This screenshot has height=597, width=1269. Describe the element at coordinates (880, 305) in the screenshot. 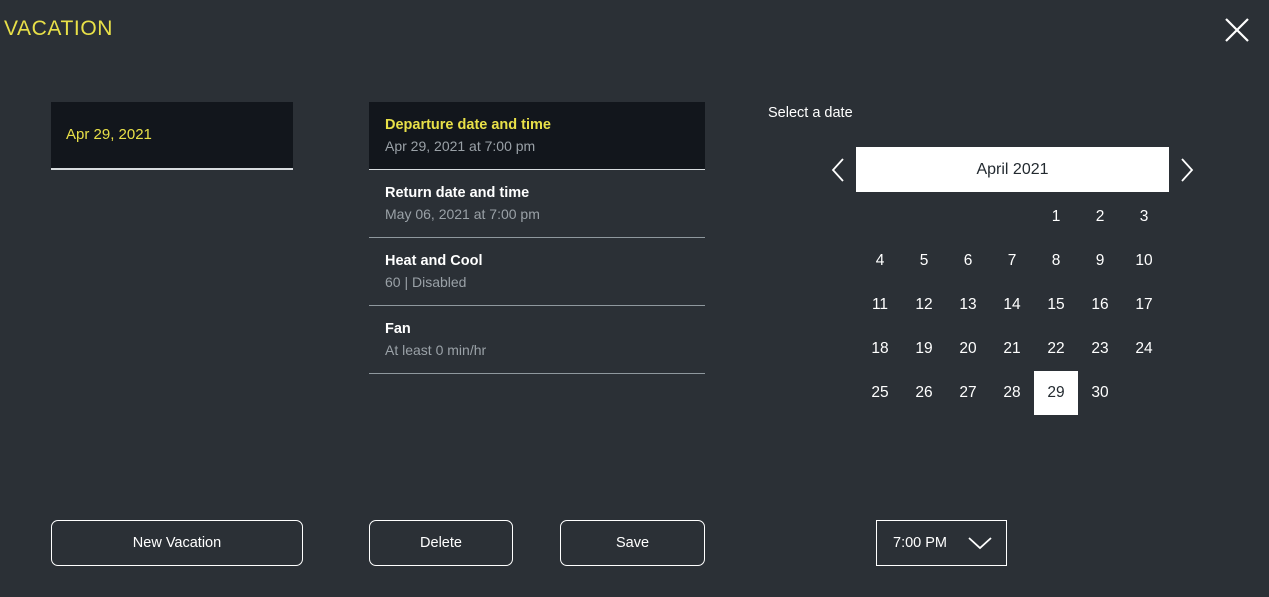

I see `calendar-day-11: 11` at that location.